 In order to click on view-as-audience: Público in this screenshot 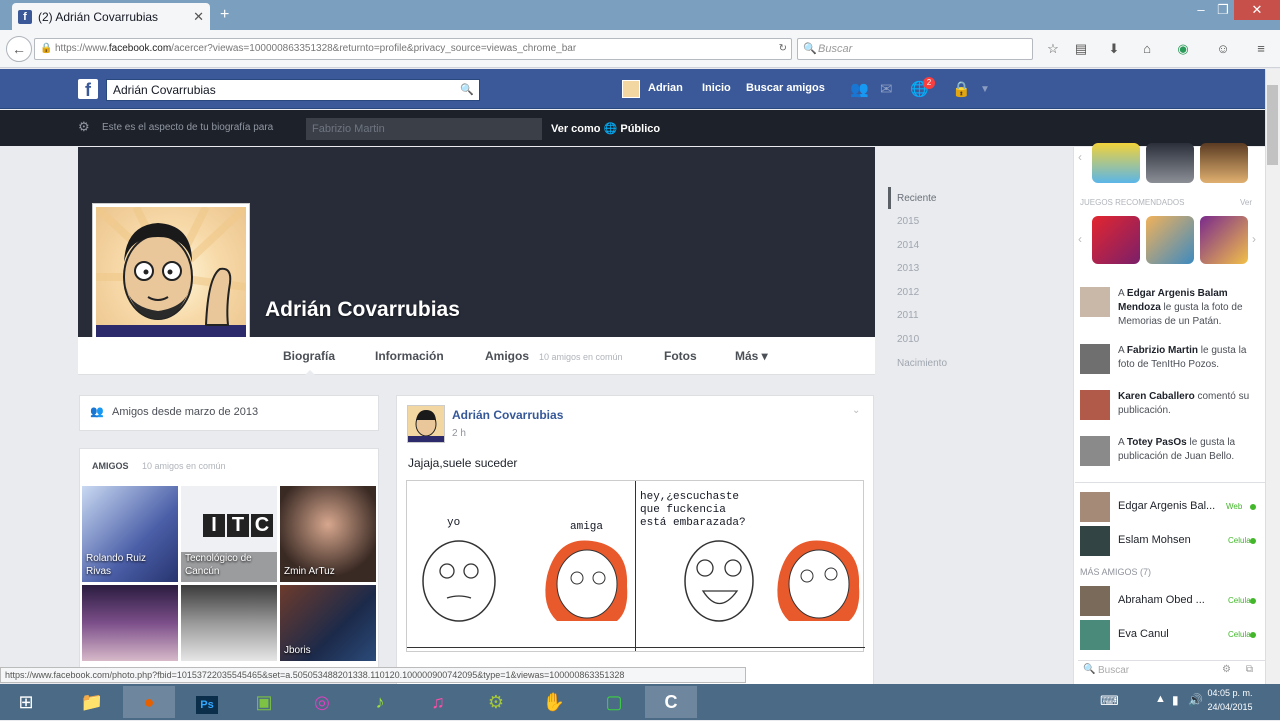, I will do `click(640, 129)`.